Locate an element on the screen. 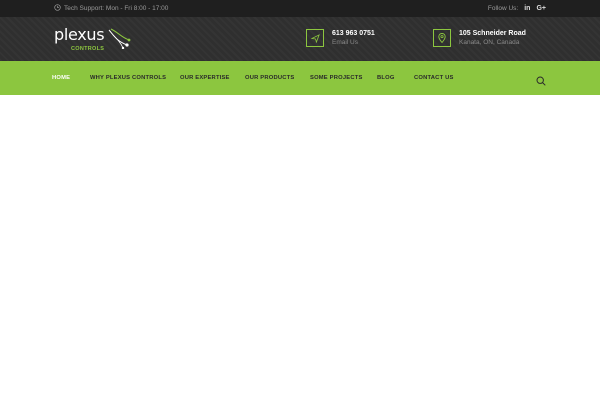 The image size is (600, 400). nav-blog: BLOG is located at coordinates (386, 78).